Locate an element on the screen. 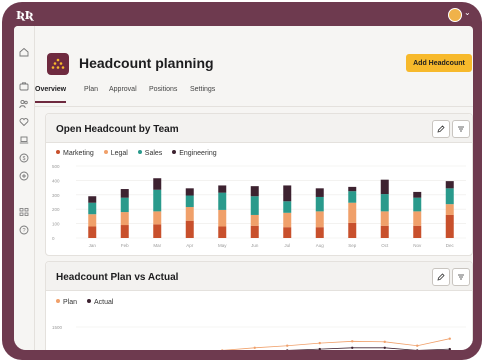 This screenshot has width=486, height=360. bar-legal-jul is located at coordinates (287, 220).